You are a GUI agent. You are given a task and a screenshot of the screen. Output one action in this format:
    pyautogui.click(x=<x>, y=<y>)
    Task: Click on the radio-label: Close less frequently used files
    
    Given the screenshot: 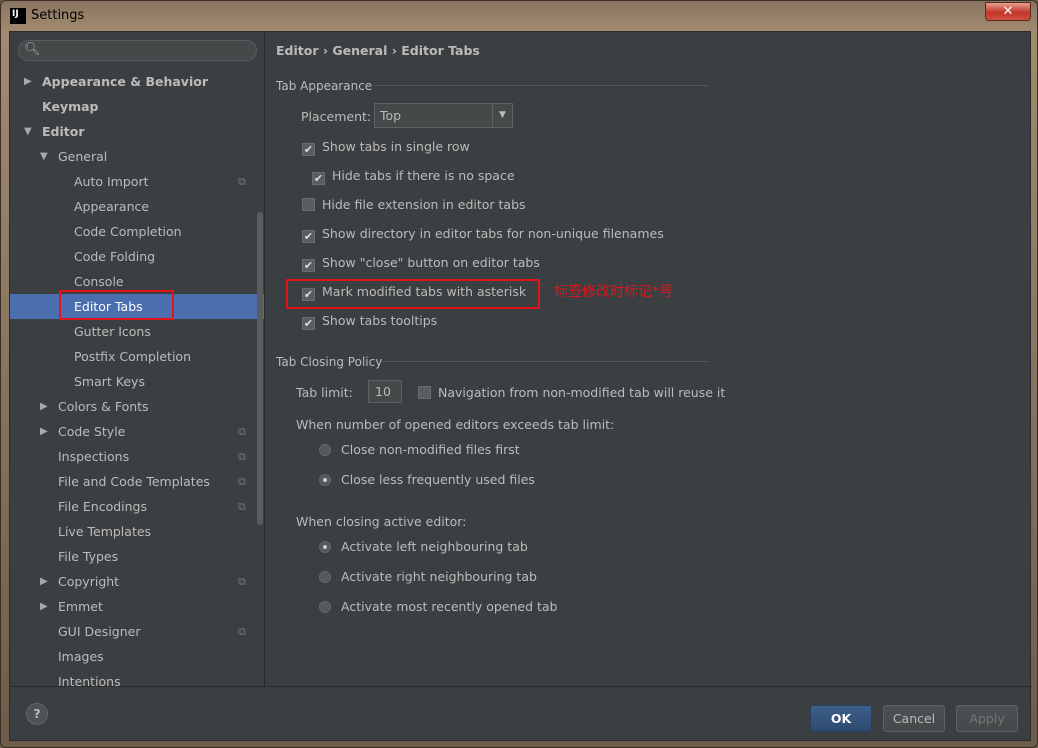 What is the action you would take?
    pyautogui.click(x=438, y=479)
    